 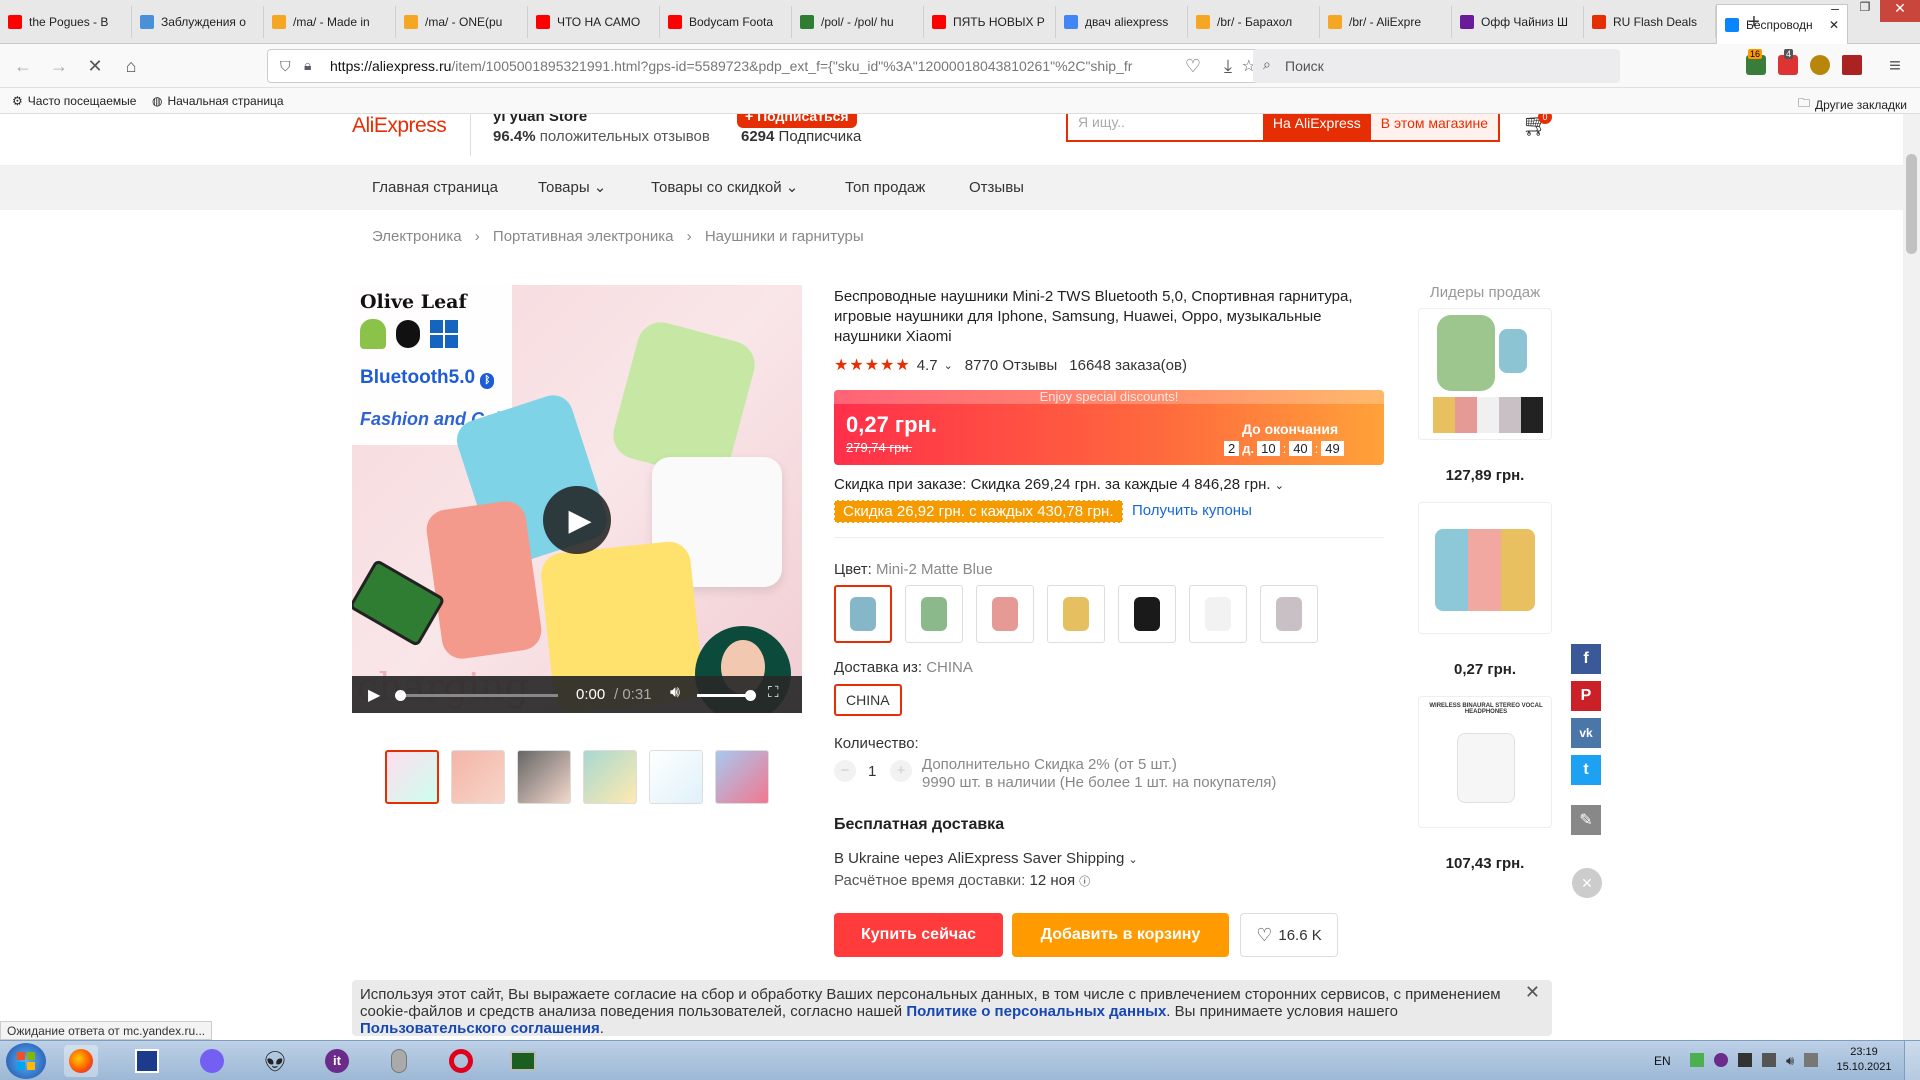 I want to click on bookmark-frequent: ⚙ Часто посещаемые, so click(x=74, y=101).